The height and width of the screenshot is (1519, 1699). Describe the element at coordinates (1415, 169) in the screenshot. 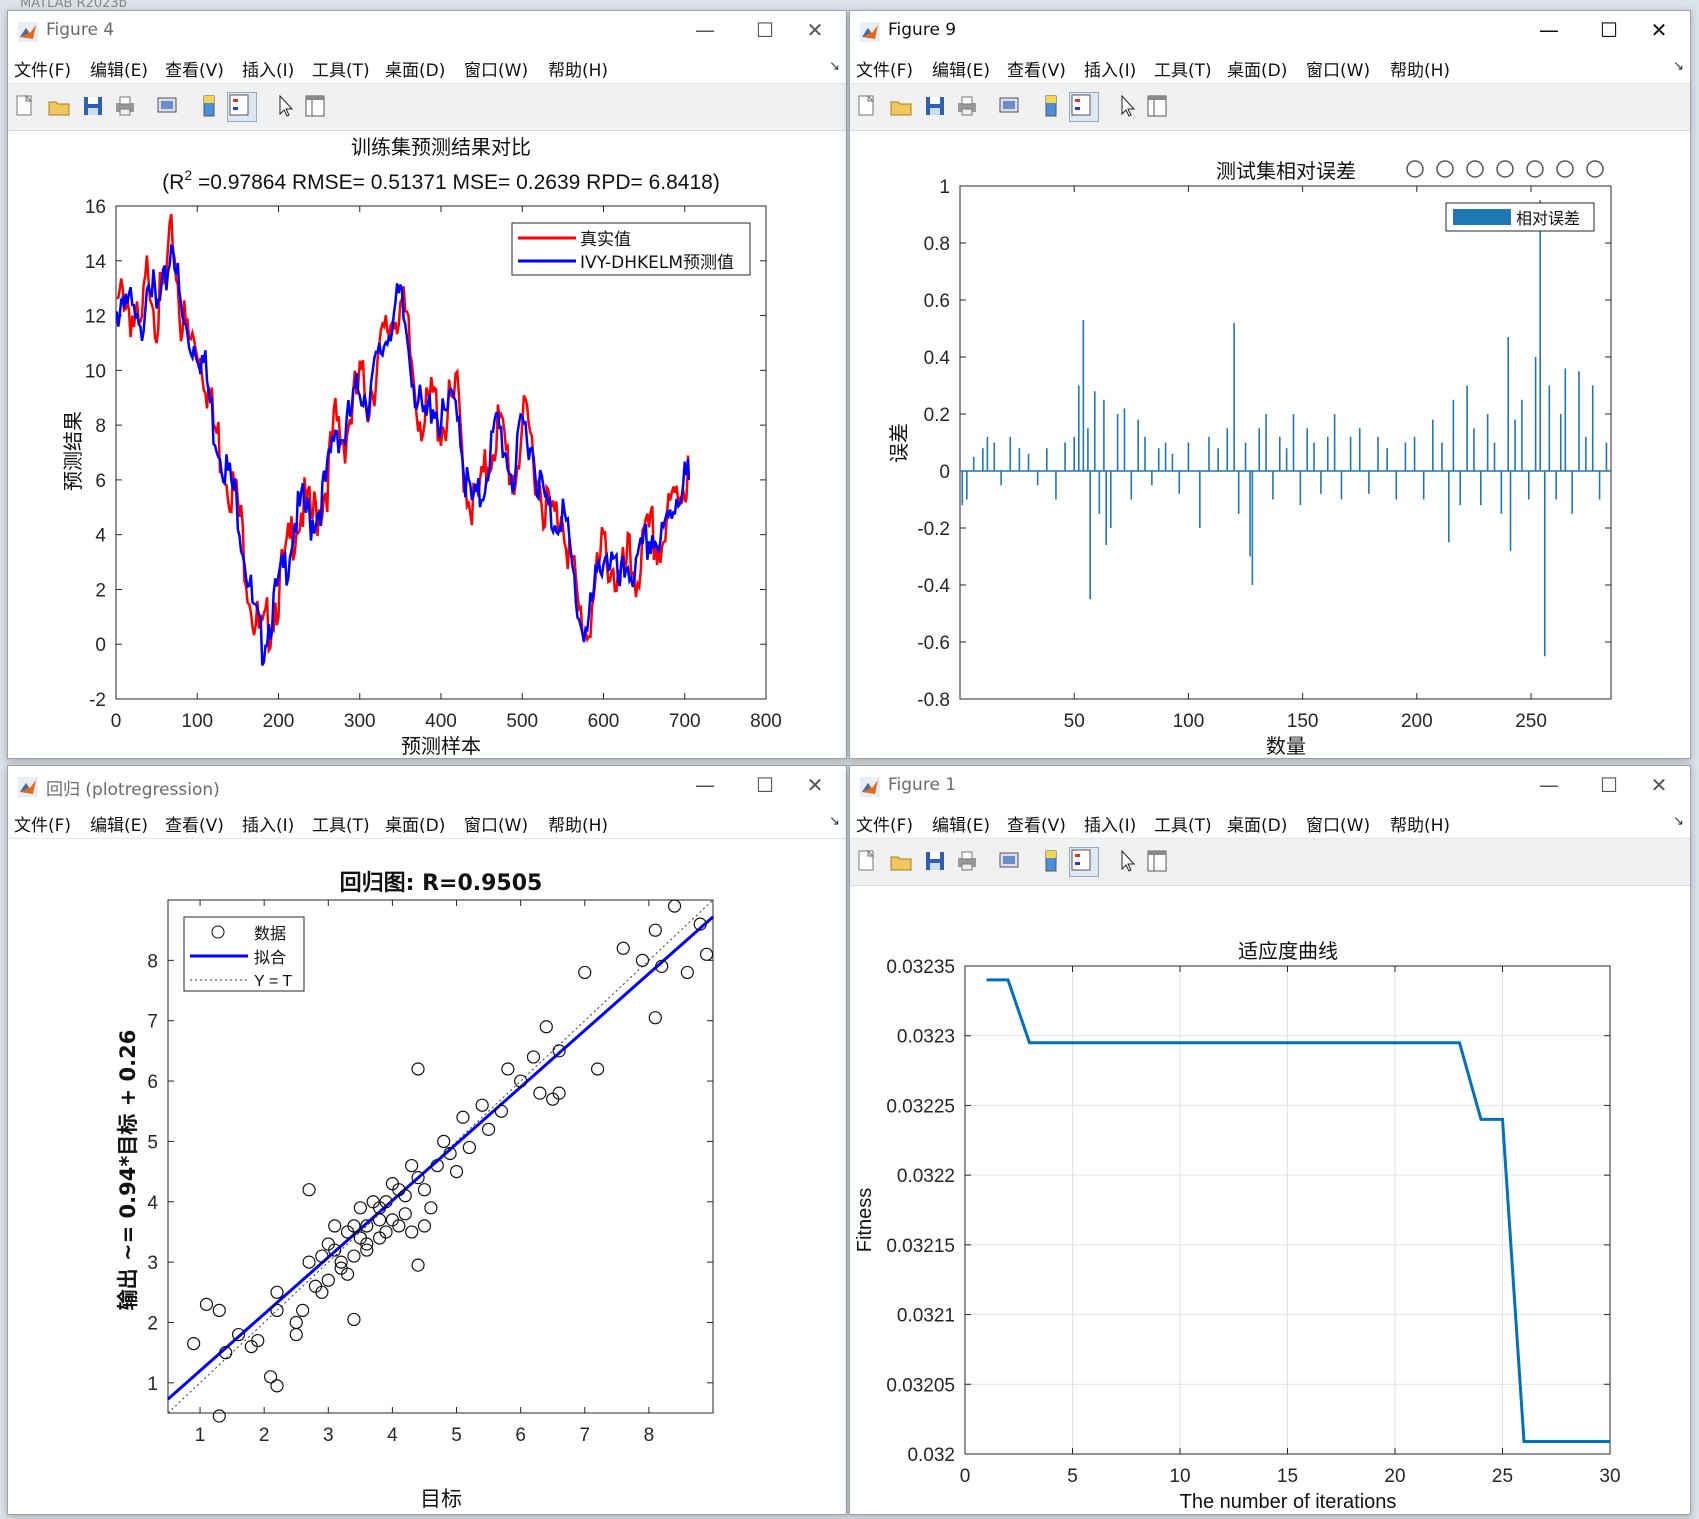

I see `brush-icon` at that location.